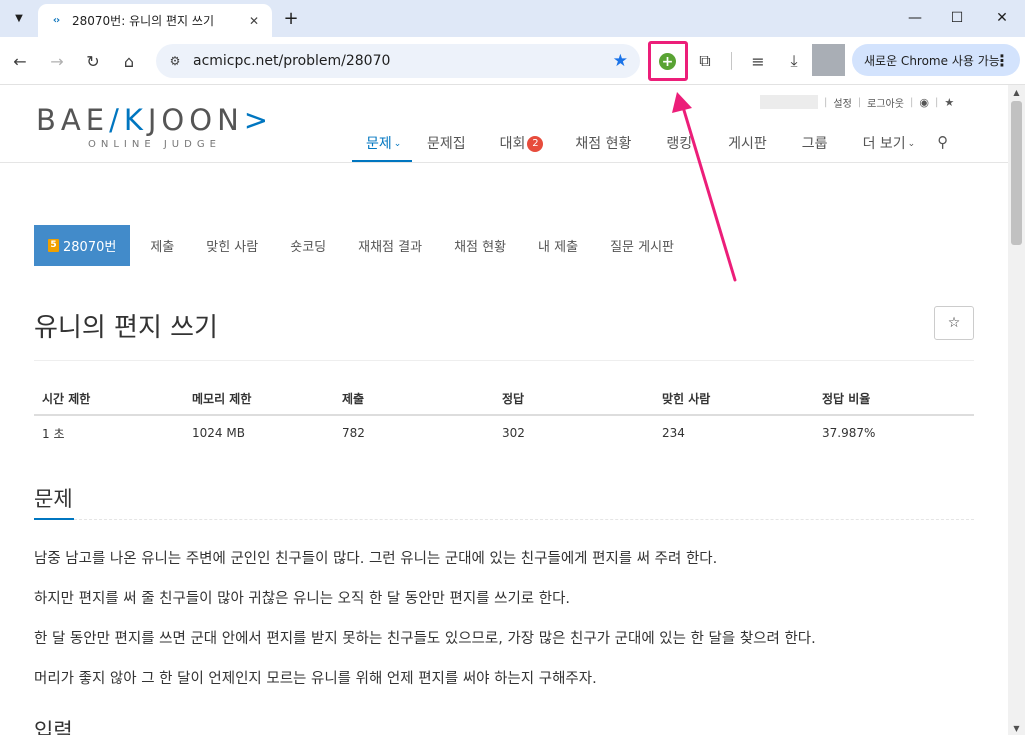 This screenshot has height=735, width=1025. Describe the element at coordinates (126, 328) in the screenshot. I see `problem-title: 유니의 편지 쓰기` at that location.